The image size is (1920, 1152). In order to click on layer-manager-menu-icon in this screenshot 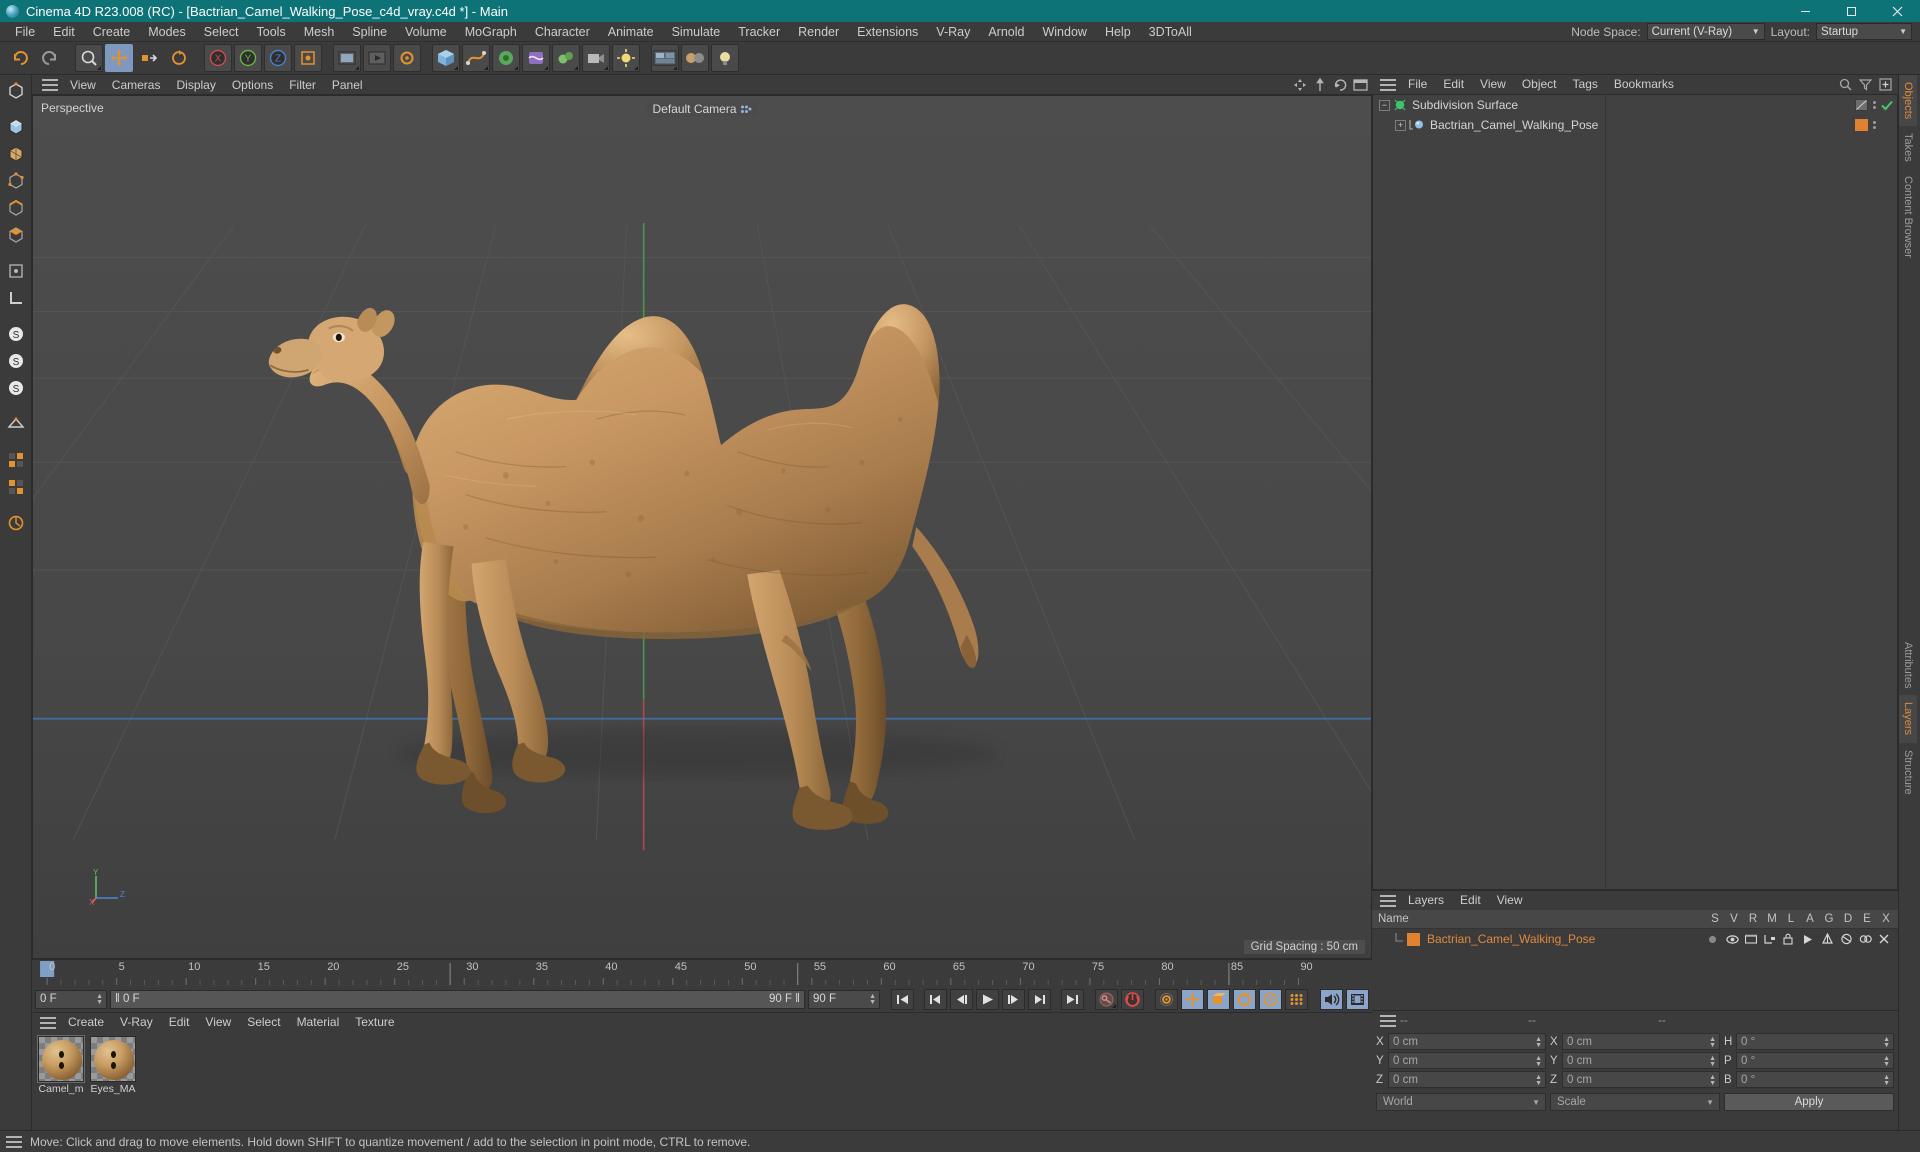, I will do `click(1388, 900)`.